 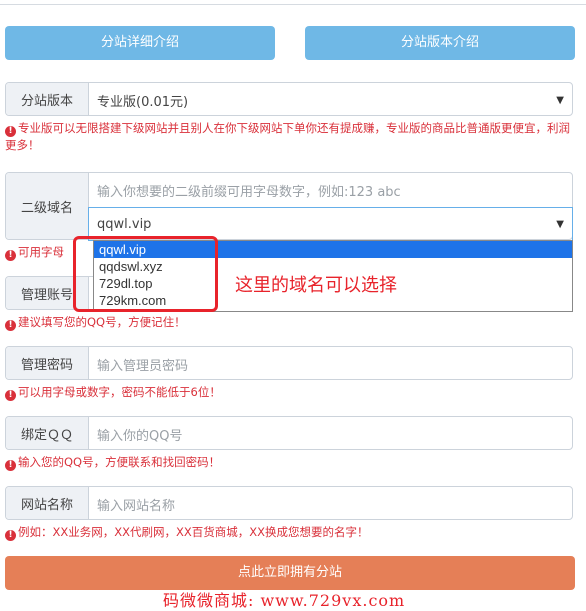 I want to click on password-label: 管理密码, so click(x=47, y=363).